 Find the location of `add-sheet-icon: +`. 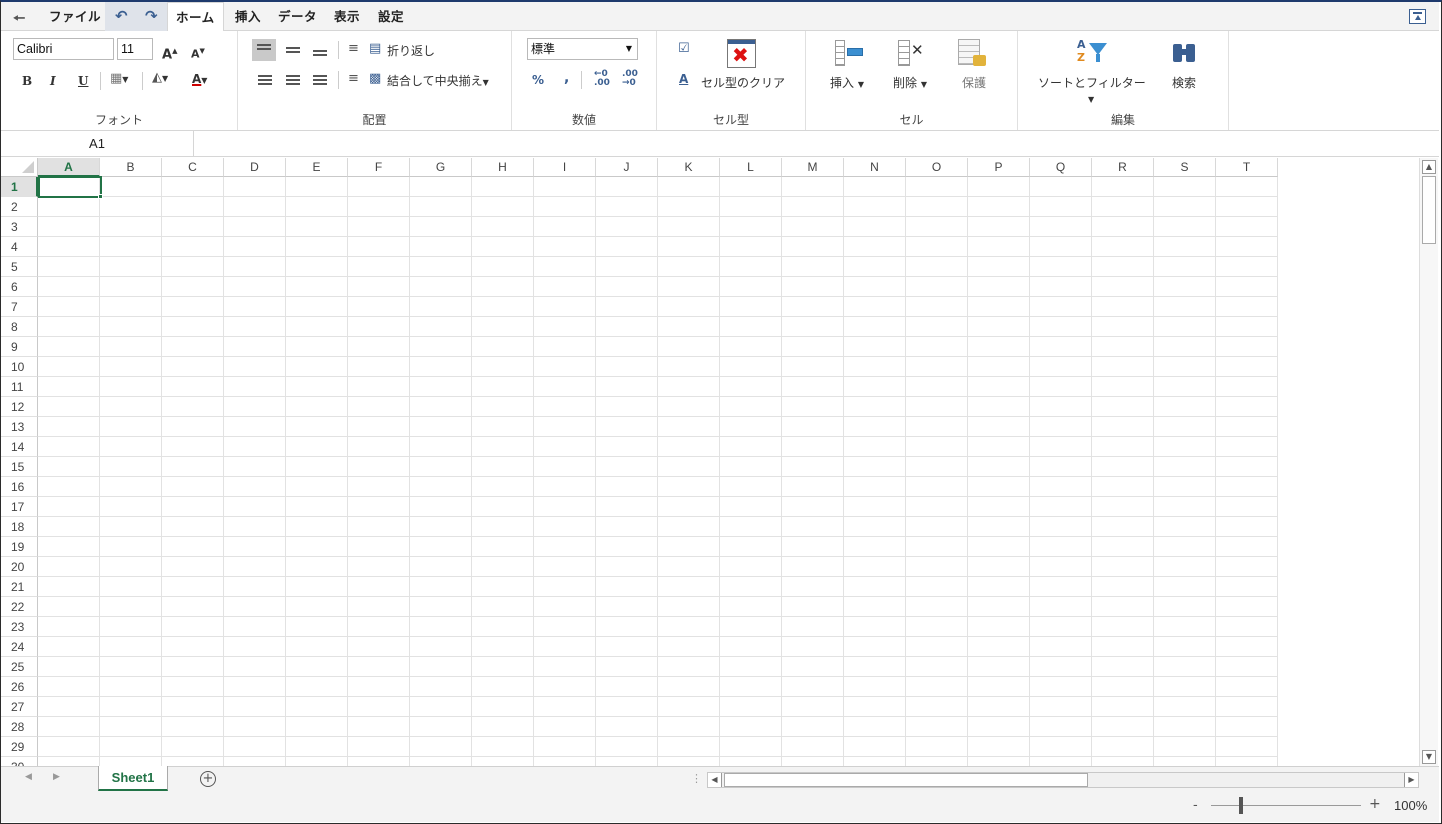

add-sheet-icon: + is located at coordinates (208, 779).